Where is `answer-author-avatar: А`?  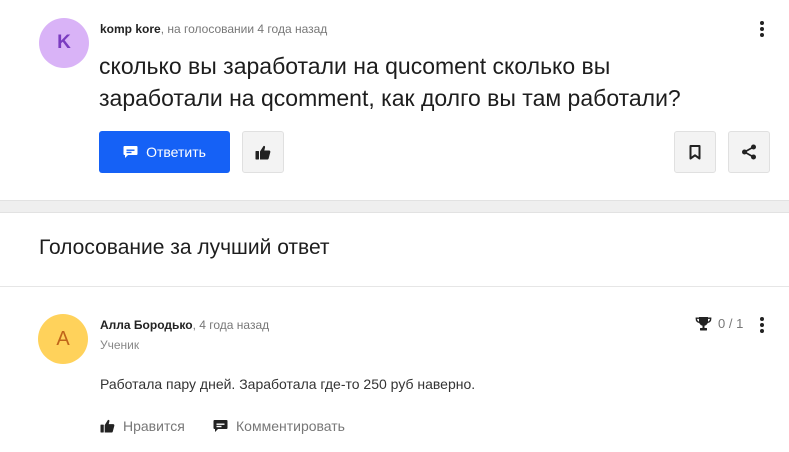 answer-author-avatar: А is located at coordinates (63, 339).